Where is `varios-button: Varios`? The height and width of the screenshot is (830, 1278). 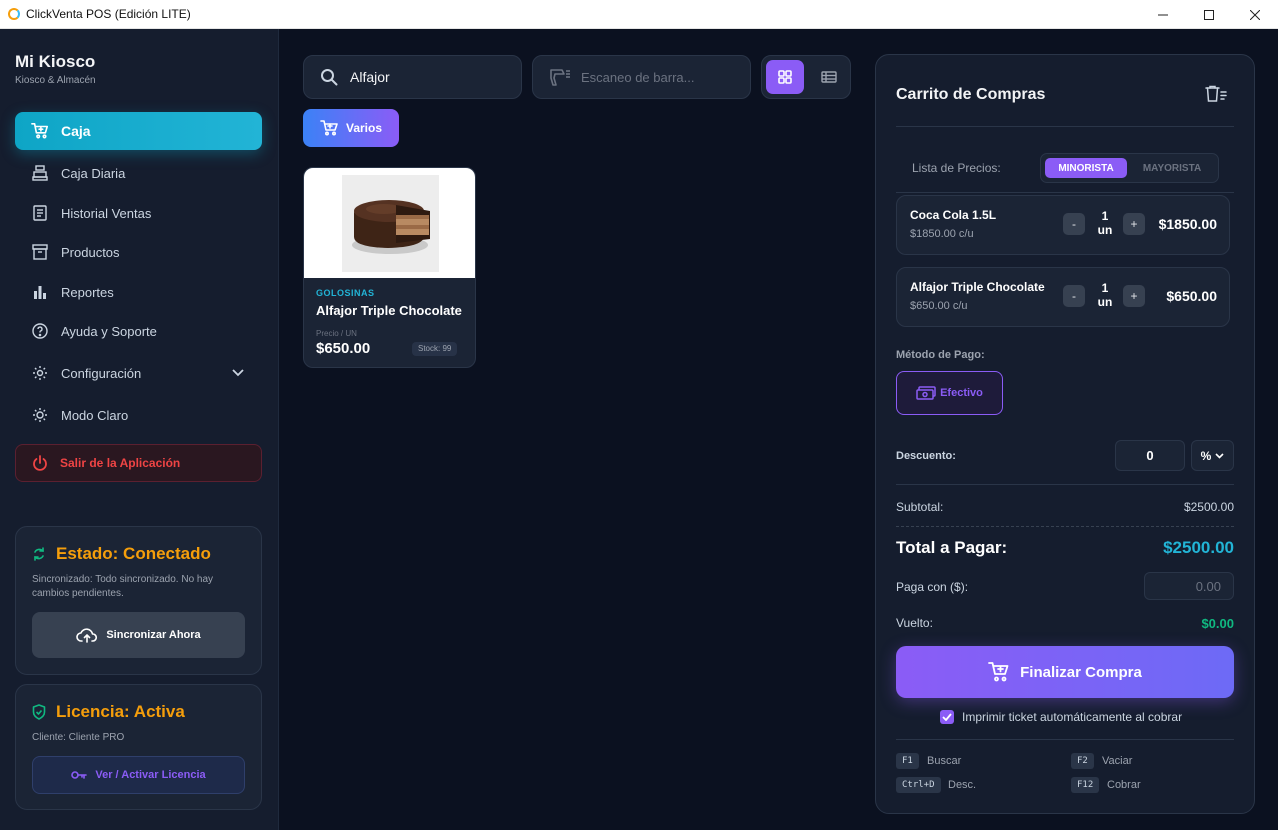 varios-button: Varios is located at coordinates (351, 128).